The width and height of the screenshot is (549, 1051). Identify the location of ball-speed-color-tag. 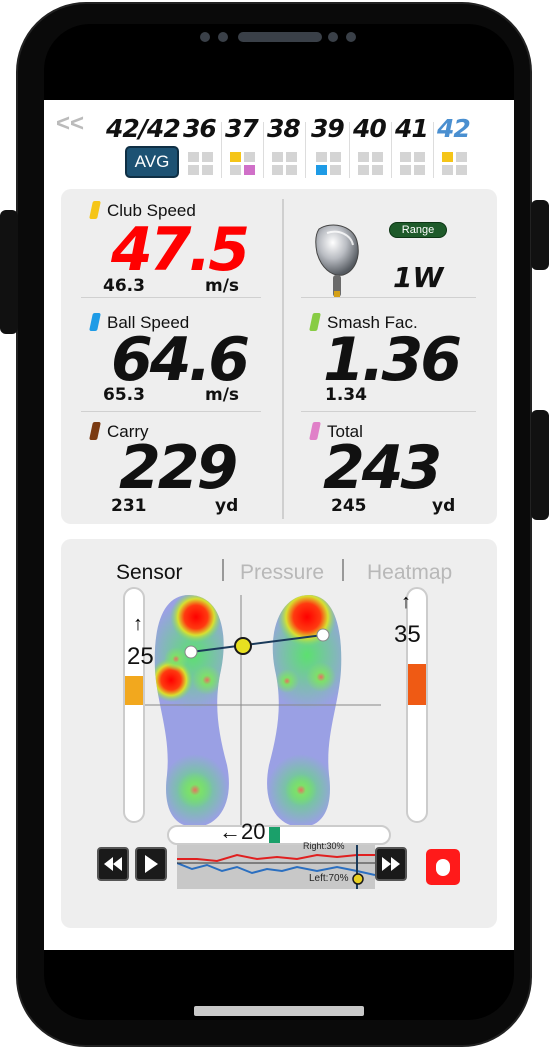
(95, 322).